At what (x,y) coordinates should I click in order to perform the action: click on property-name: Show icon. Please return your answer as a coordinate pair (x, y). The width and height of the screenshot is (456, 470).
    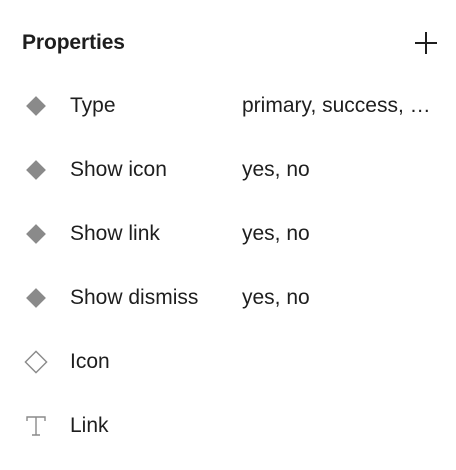
    Looking at the image, I should click on (118, 169).